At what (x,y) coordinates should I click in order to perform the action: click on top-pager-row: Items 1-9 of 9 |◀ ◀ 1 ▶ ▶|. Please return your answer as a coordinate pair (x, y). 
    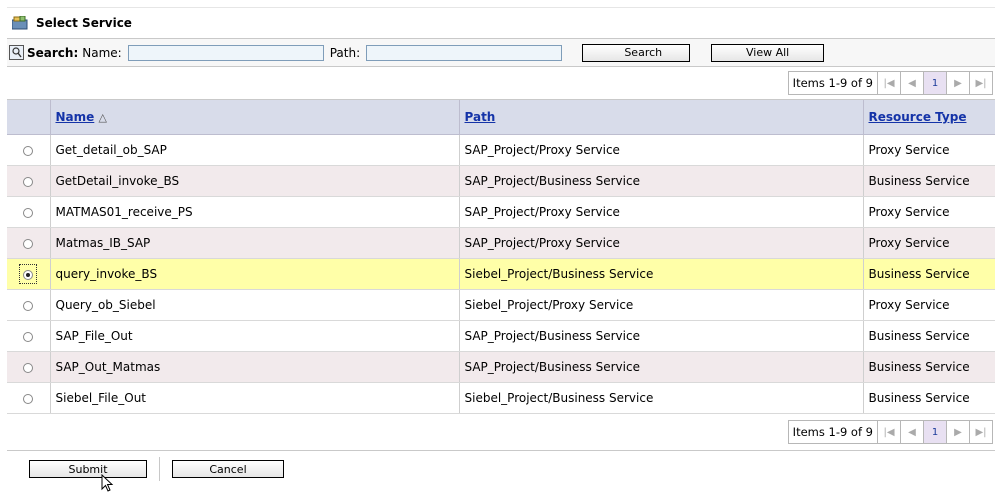
    Looking at the image, I should click on (501, 83).